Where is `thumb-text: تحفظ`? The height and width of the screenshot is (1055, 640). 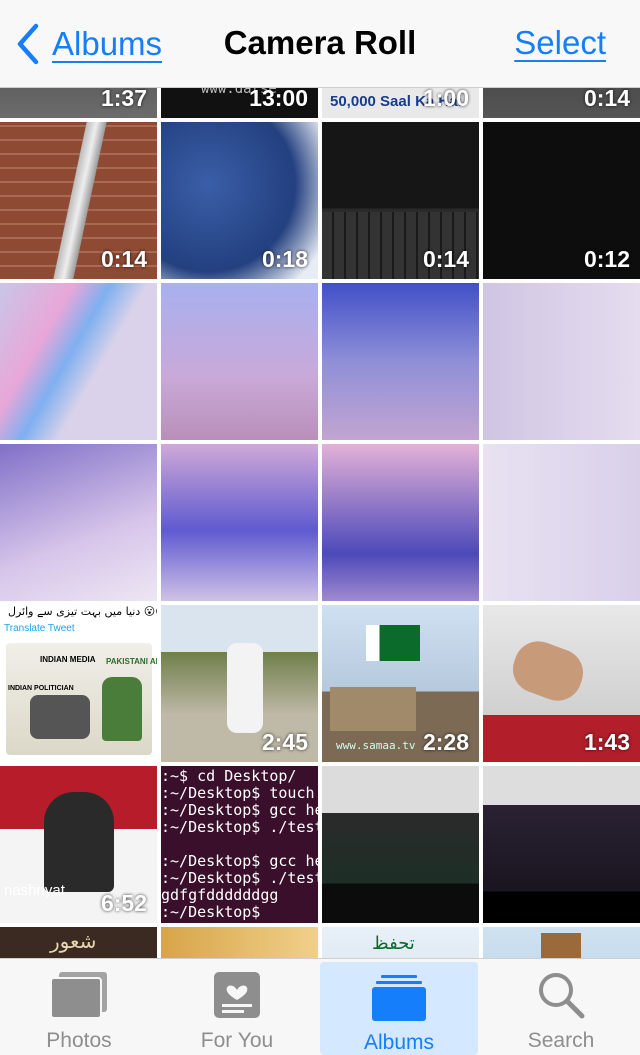 thumb-text: تحفظ is located at coordinates (393, 943).